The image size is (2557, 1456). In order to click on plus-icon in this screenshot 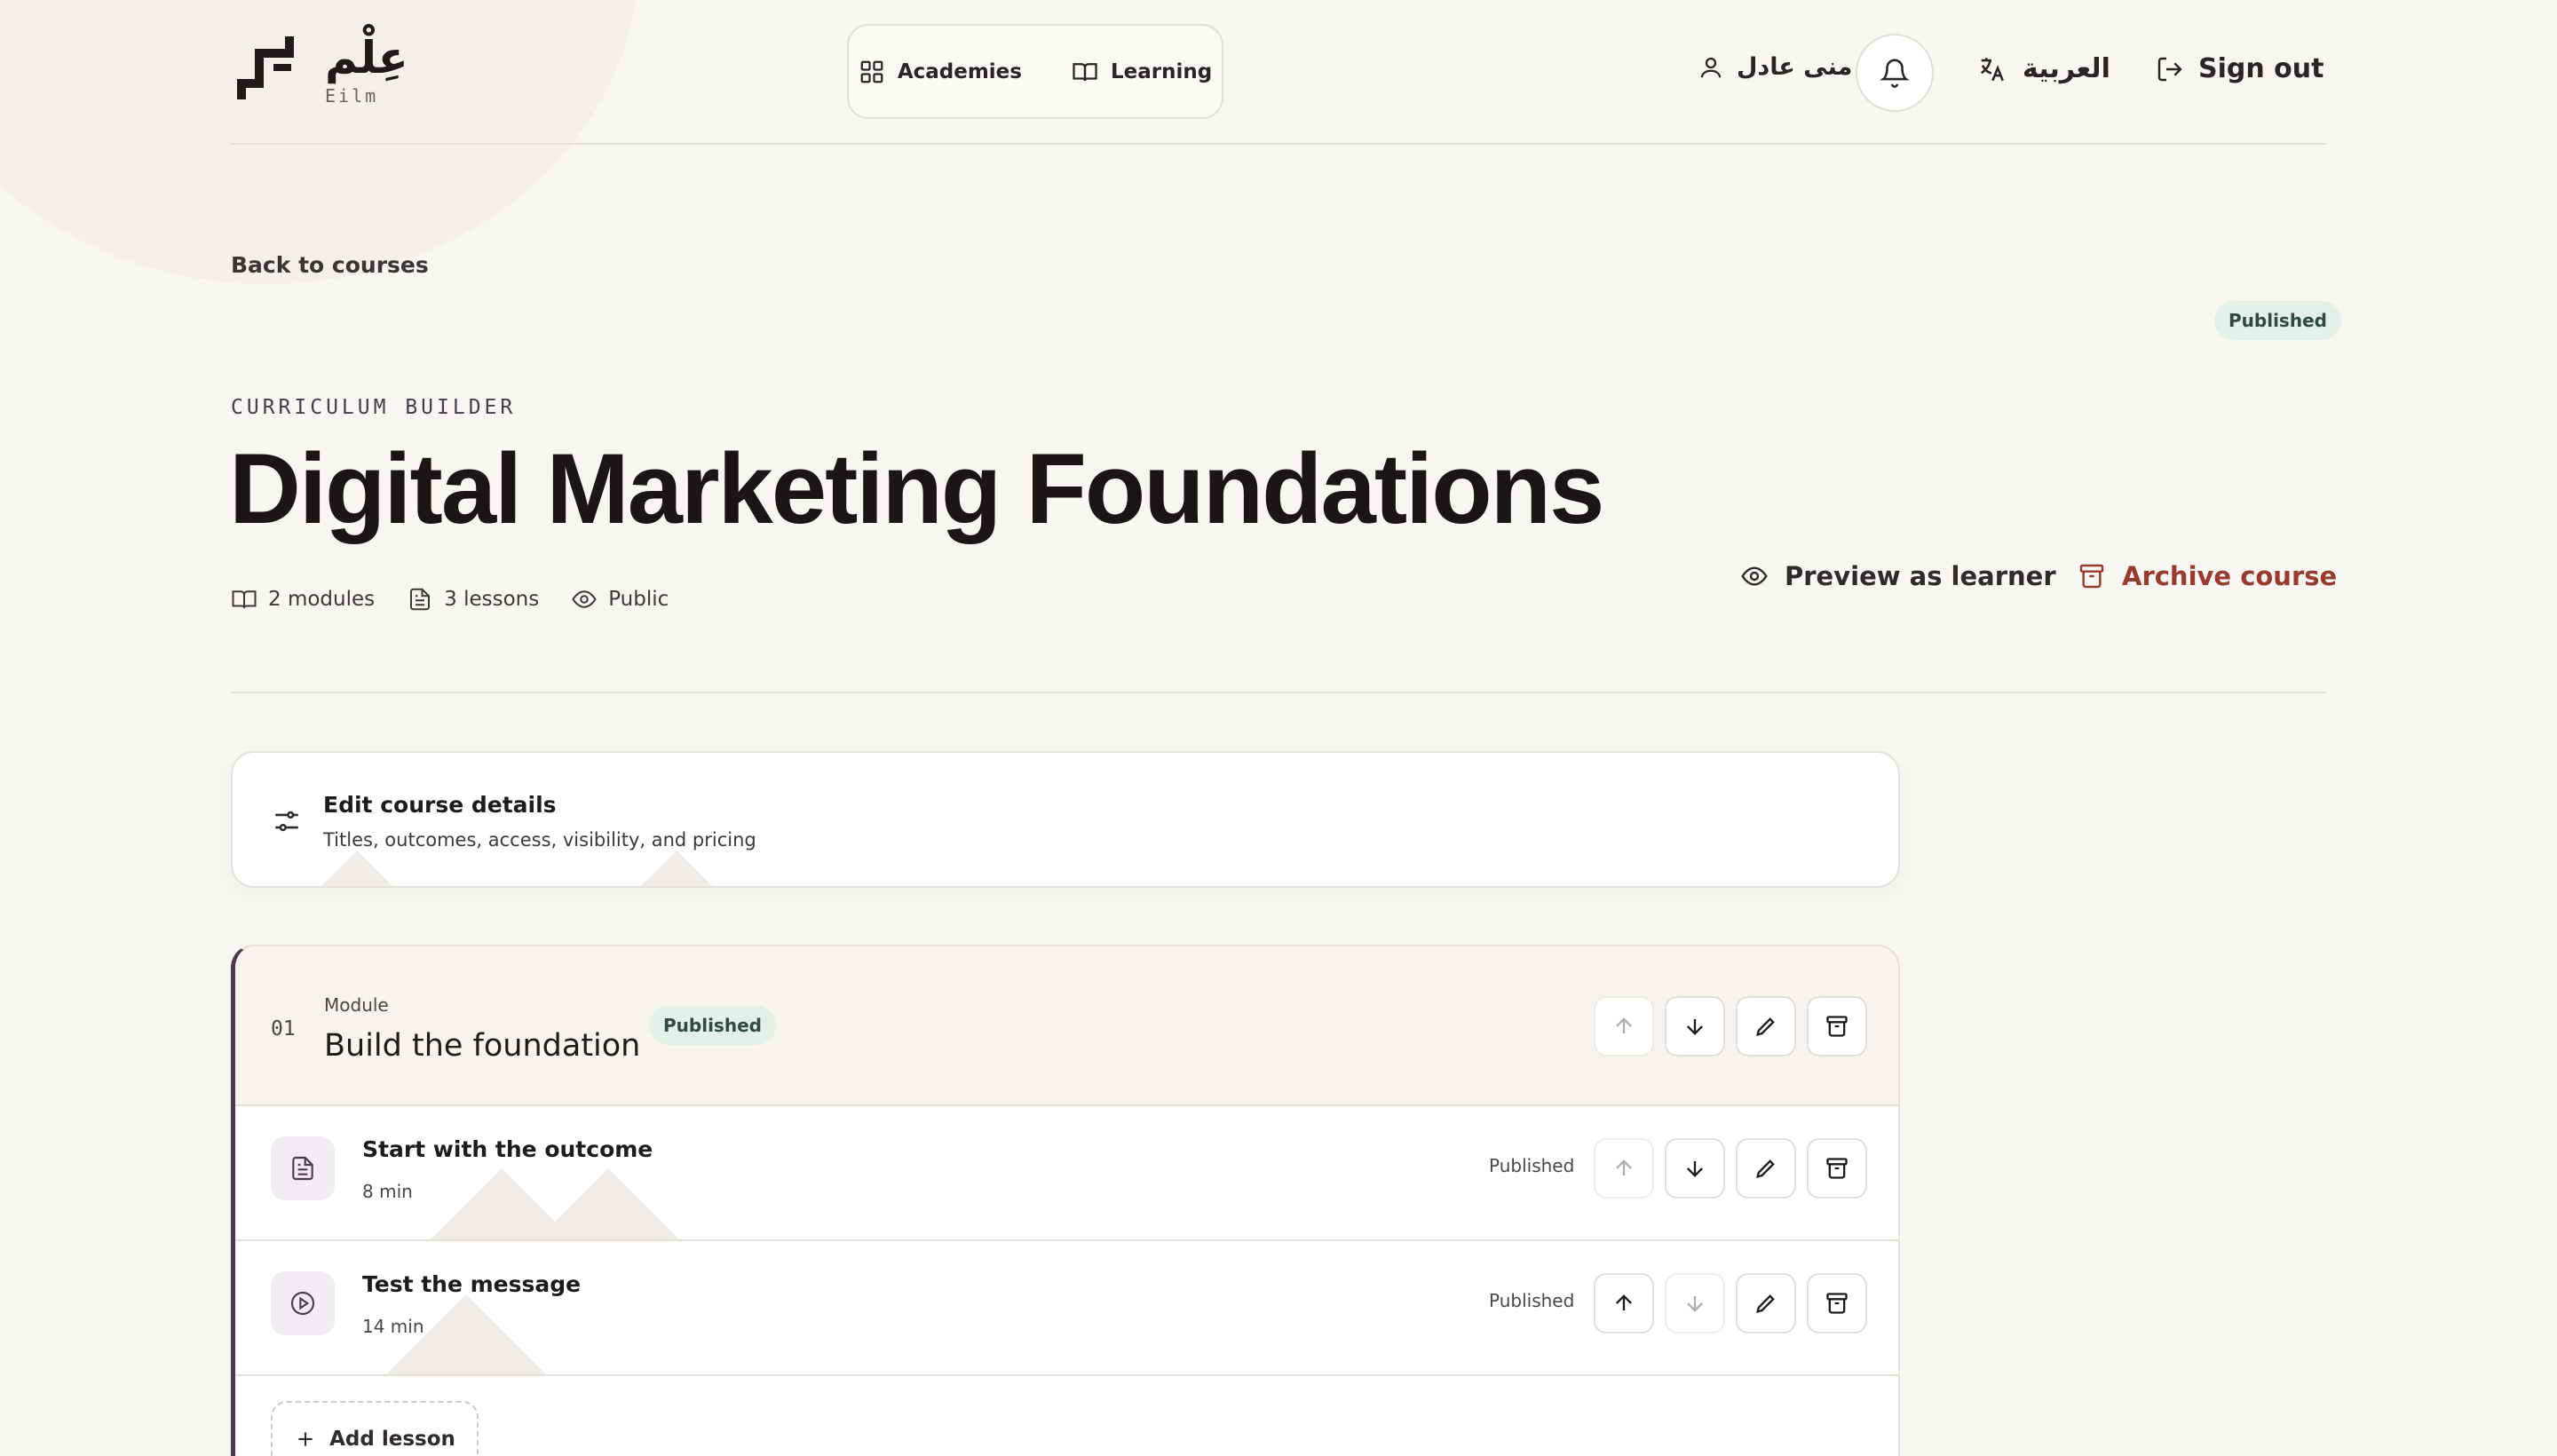, I will do `click(305, 1439)`.